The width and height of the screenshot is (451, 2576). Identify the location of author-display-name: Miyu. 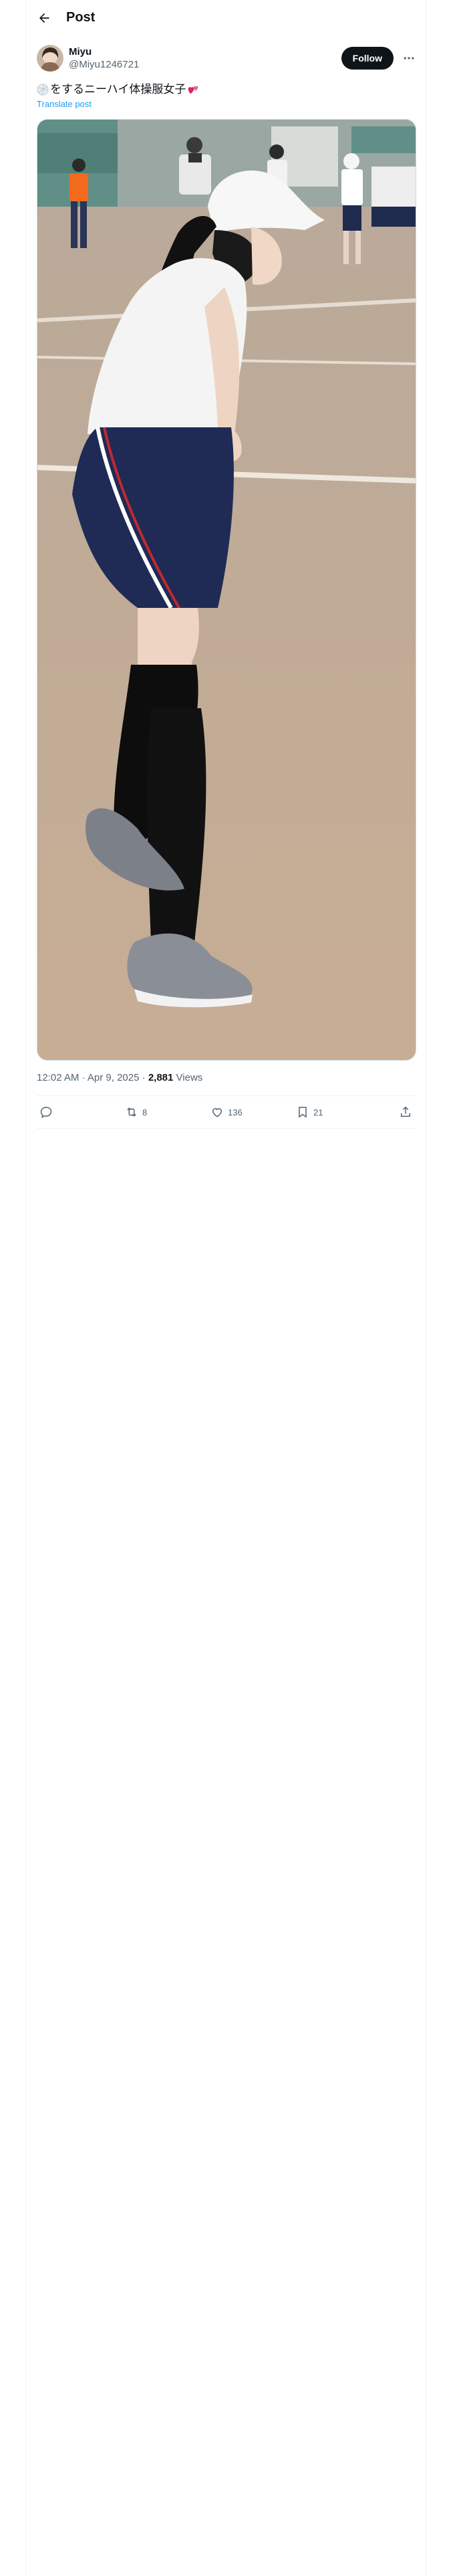
(104, 51).